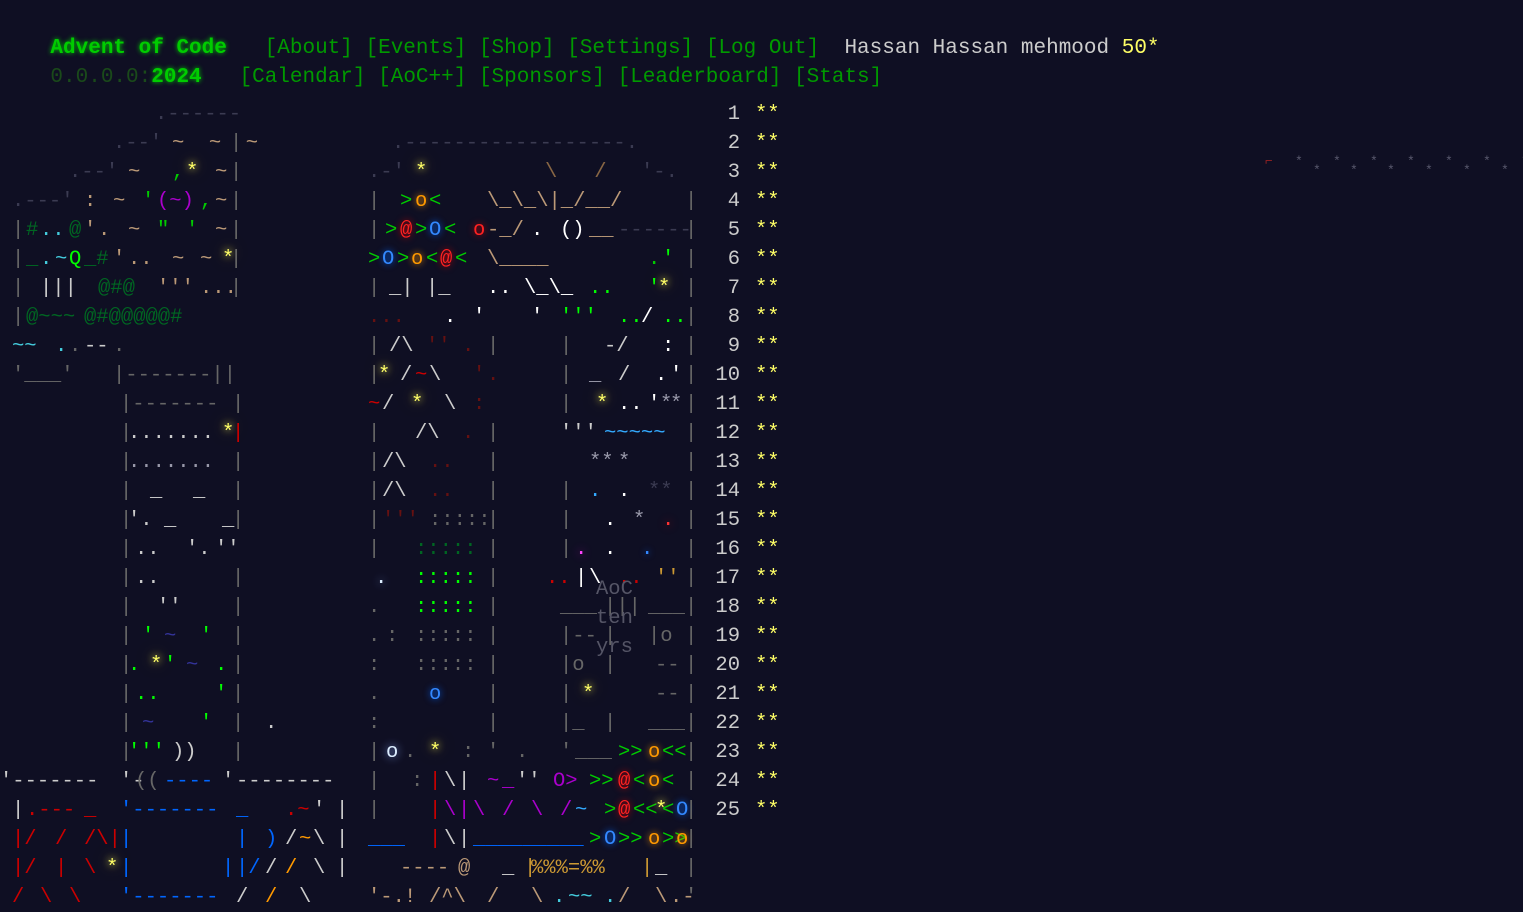 This screenshot has width=1523, height=912. I want to click on calendar-row: .---': ~ ' (~), ~ | | > o < \_\_\|_/__/| 4 **, so click(761, 201).